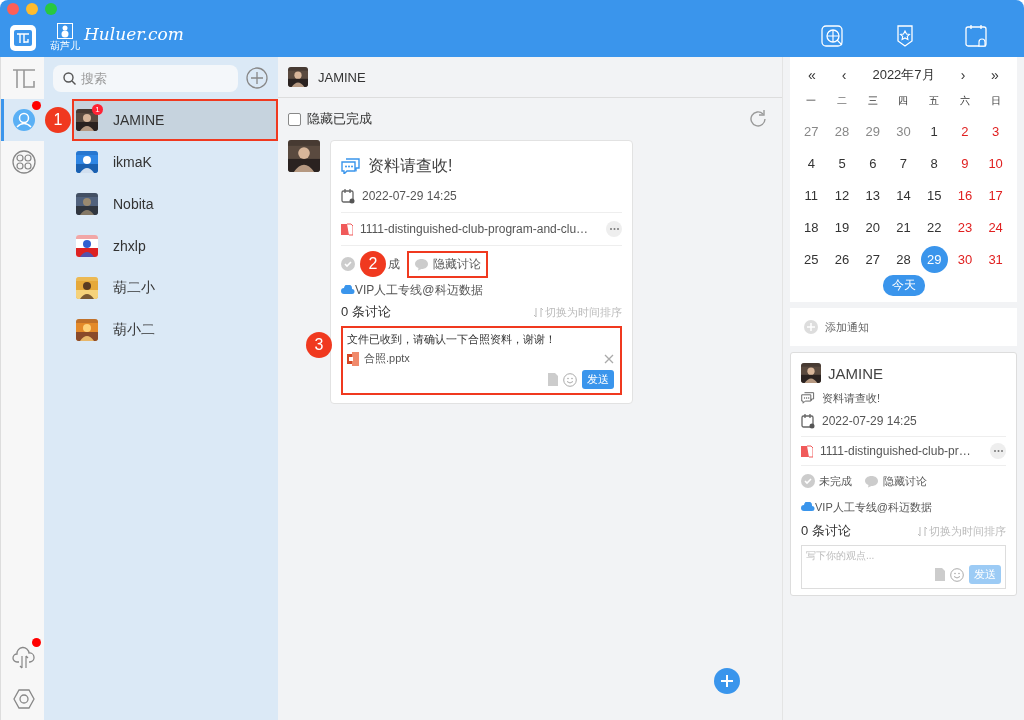 The height and width of the screenshot is (720, 1024). What do you see at coordinates (175, 120) in the screenshot?
I see `contact-item: 1 JAMINE` at bounding box center [175, 120].